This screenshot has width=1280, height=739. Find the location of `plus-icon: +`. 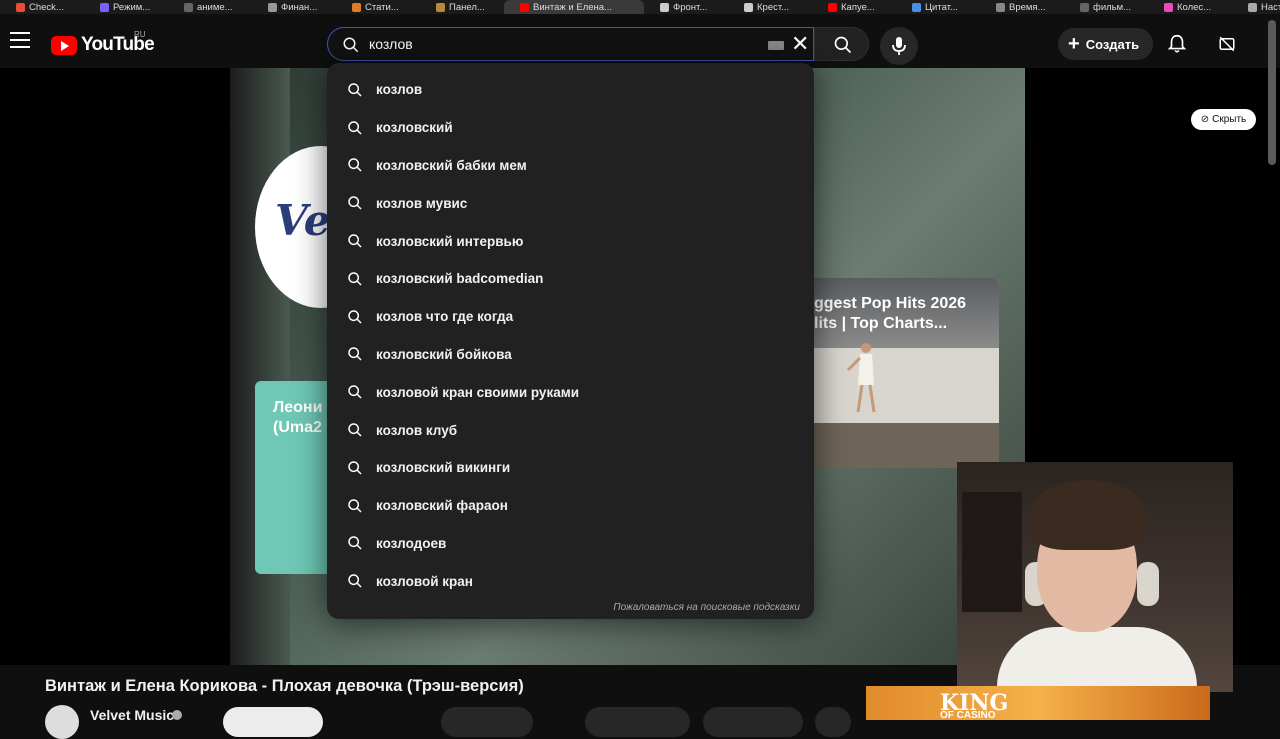

plus-icon: + is located at coordinates (1074, 44).